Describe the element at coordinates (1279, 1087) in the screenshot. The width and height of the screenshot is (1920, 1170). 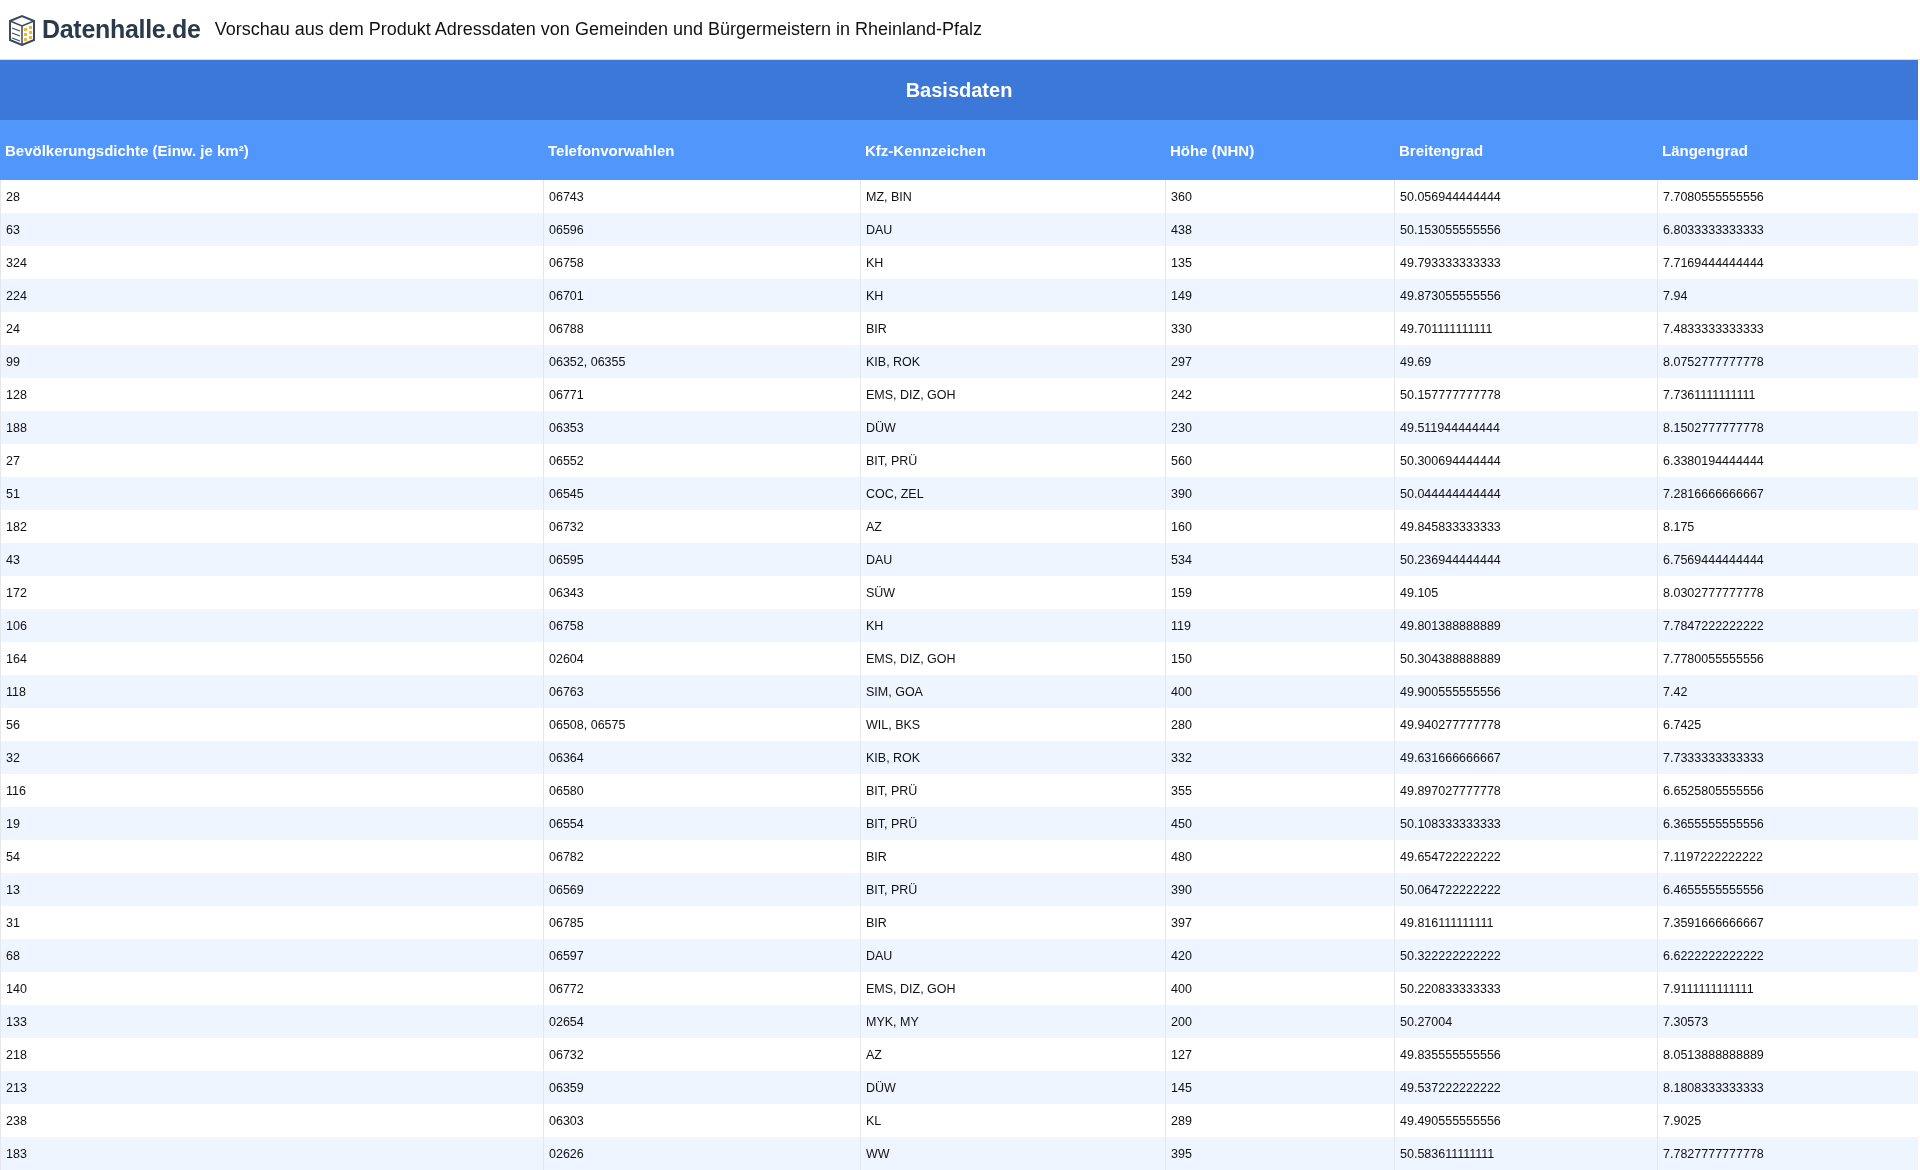
I see `table-cell: 145` at that location.